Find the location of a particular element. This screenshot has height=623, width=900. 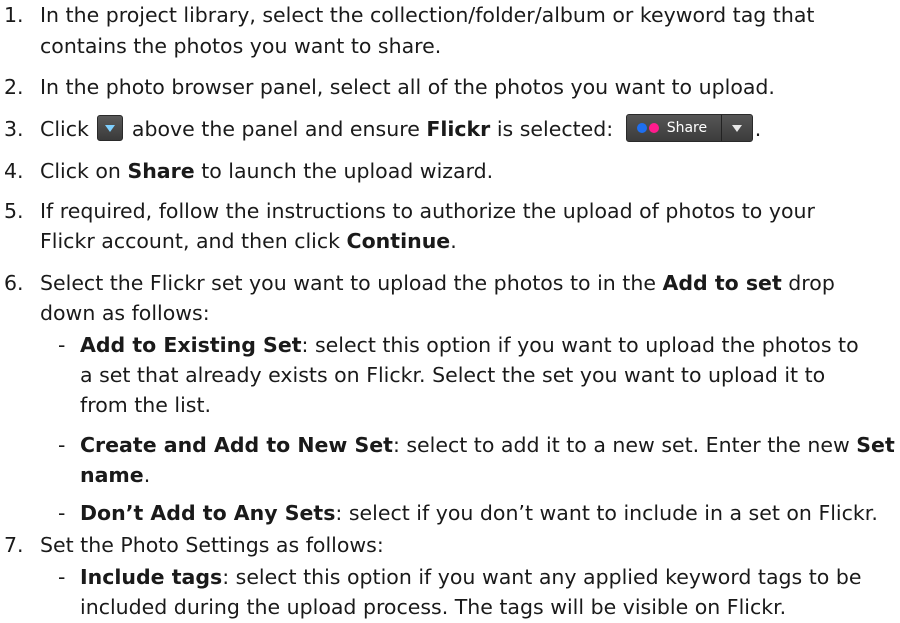

step-text-line: contains the photos you want to share. is located at coordinates (241, 46).